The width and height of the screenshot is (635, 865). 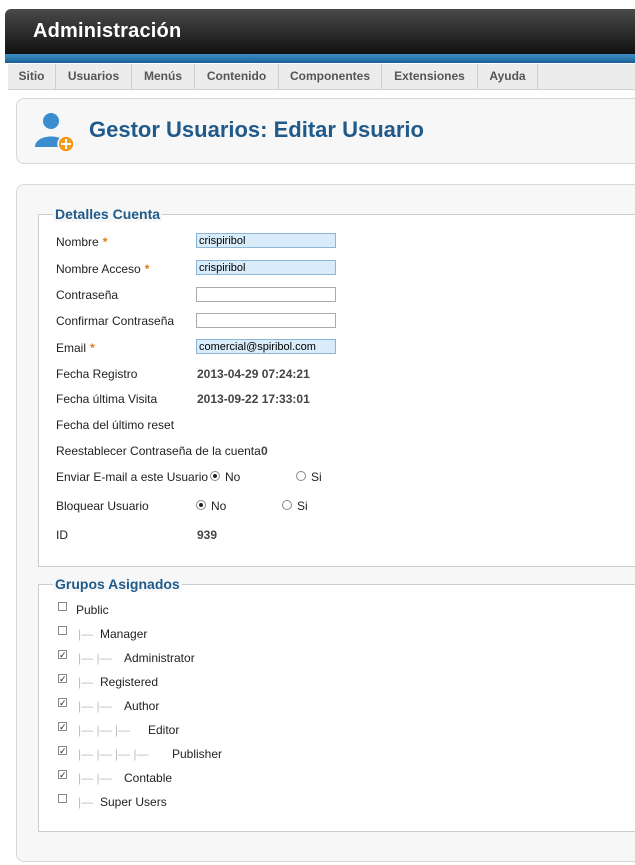 I want to click on account-details-legend: Detalles Cuenta, so click(x=108, y=214).